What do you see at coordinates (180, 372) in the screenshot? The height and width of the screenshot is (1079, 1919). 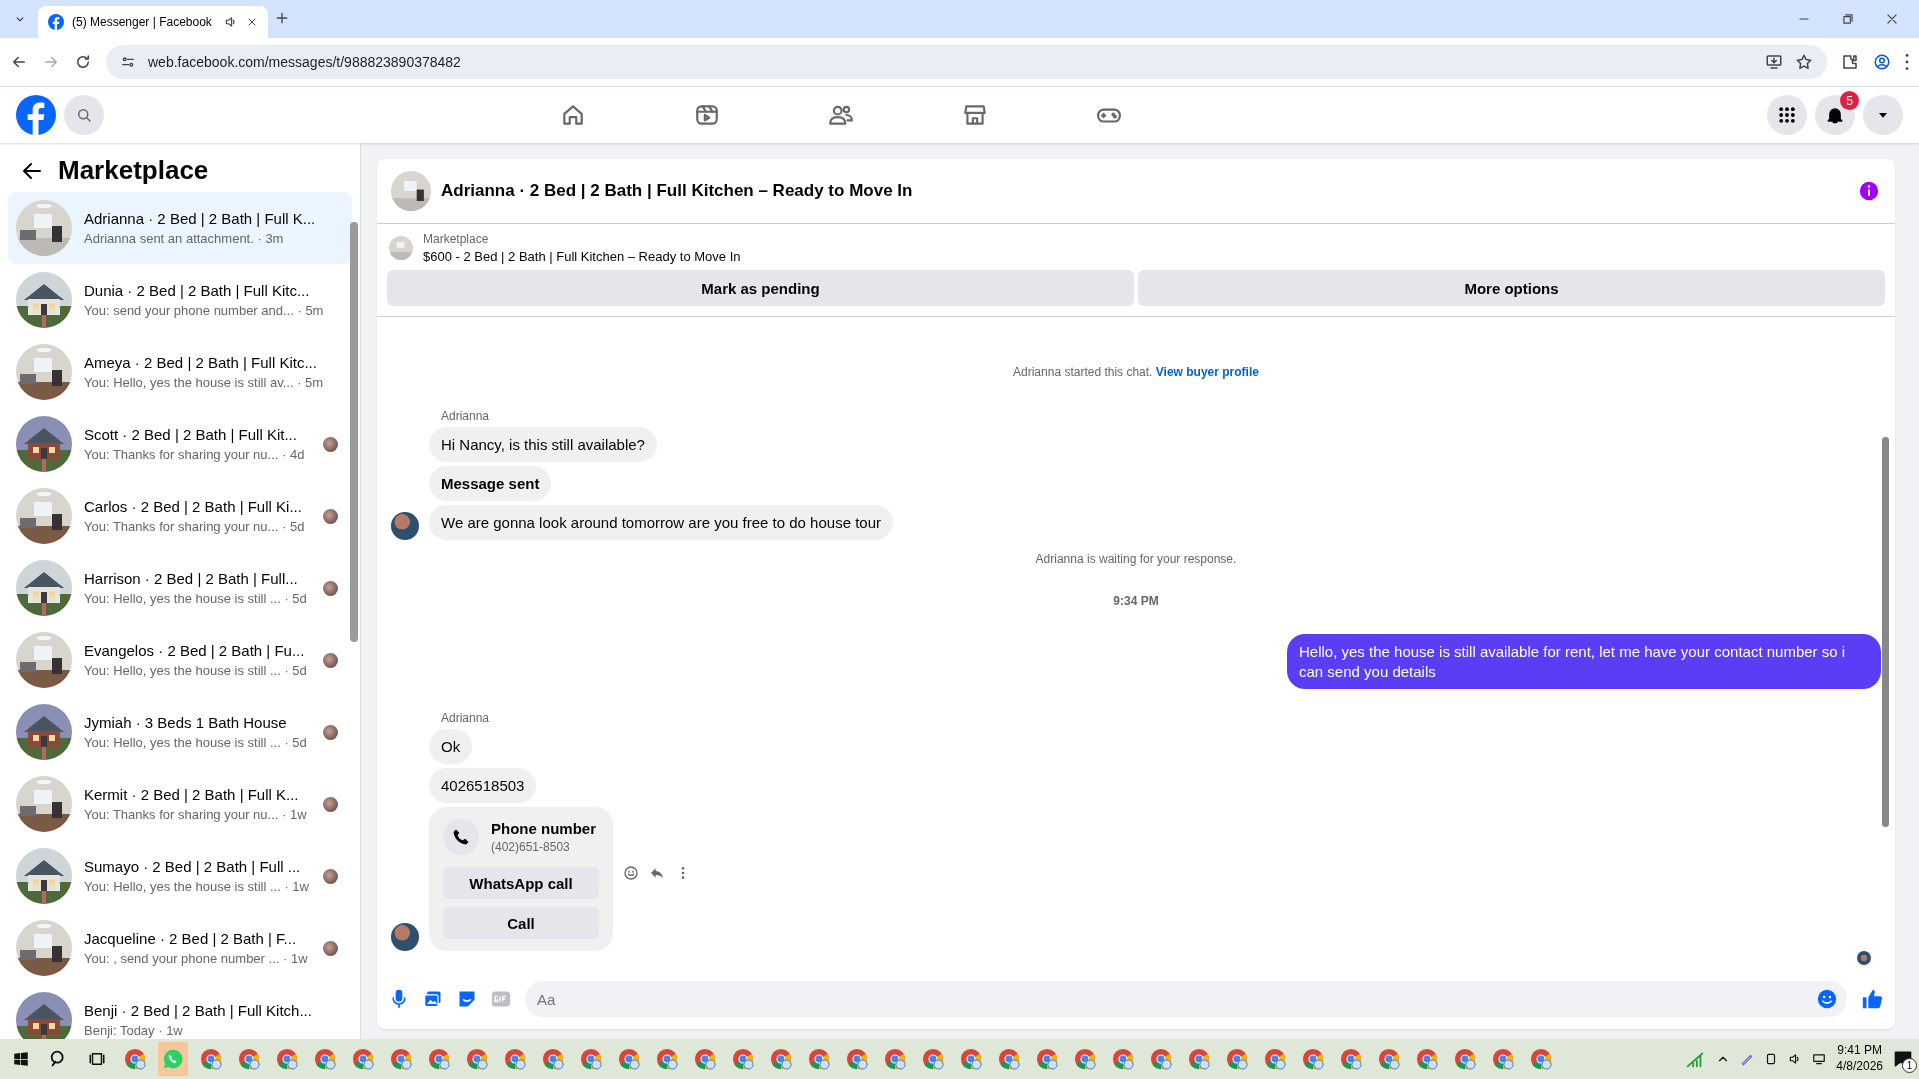 I see `conversation-item: Ameya · 2 Bed | 2 Bath | Full Kitc... You: Hello, yes the house is still av... · 5m` at bounding box center [180, 372].